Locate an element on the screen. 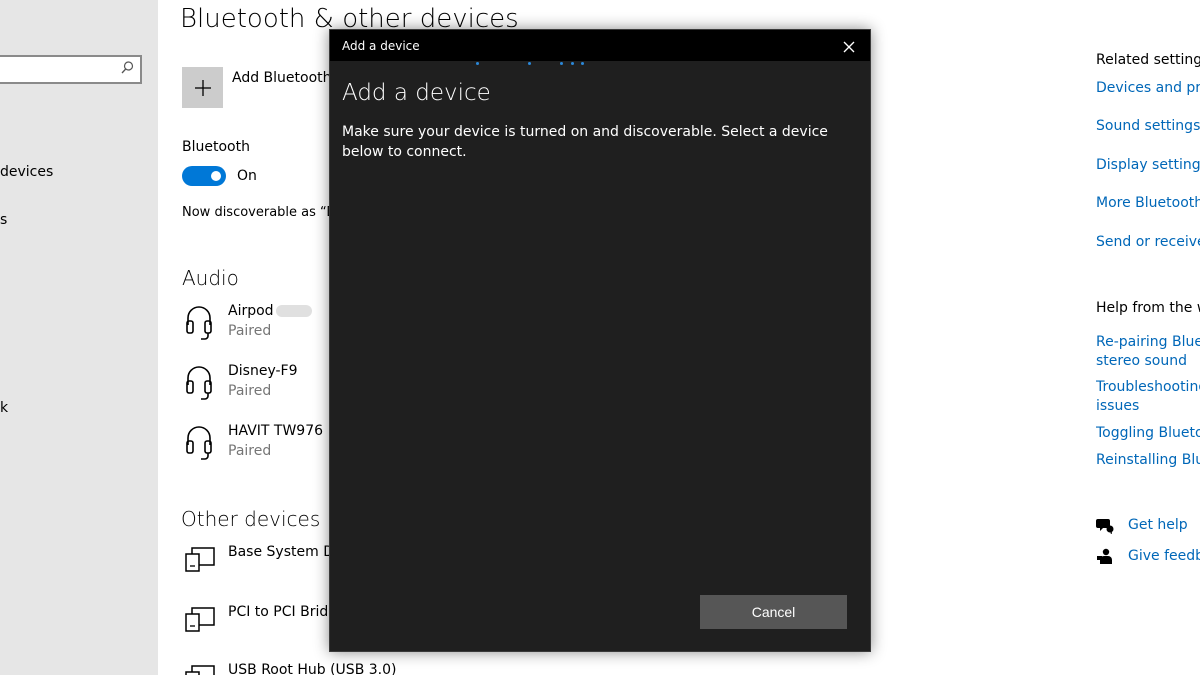 Image resolution: width=1200 pixels, height=675 pixels. add-device-button is located at coordinates (202, 87).